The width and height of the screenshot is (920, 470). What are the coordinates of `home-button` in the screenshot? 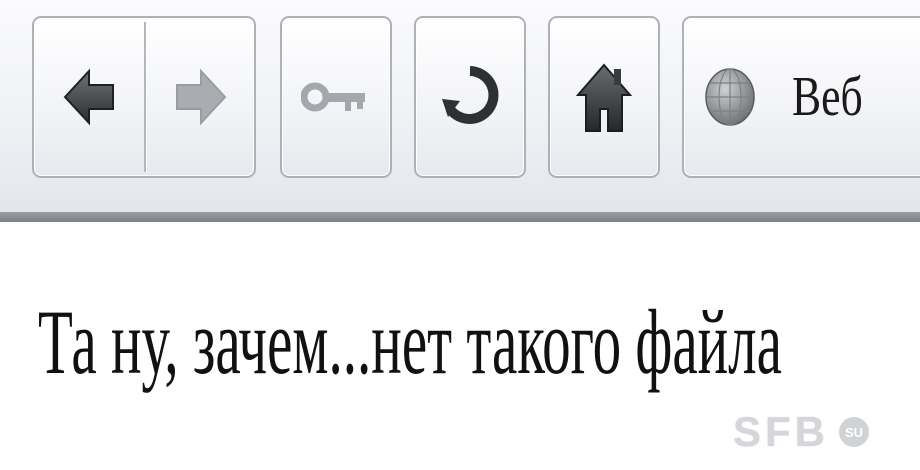 It's located at (604, 97).